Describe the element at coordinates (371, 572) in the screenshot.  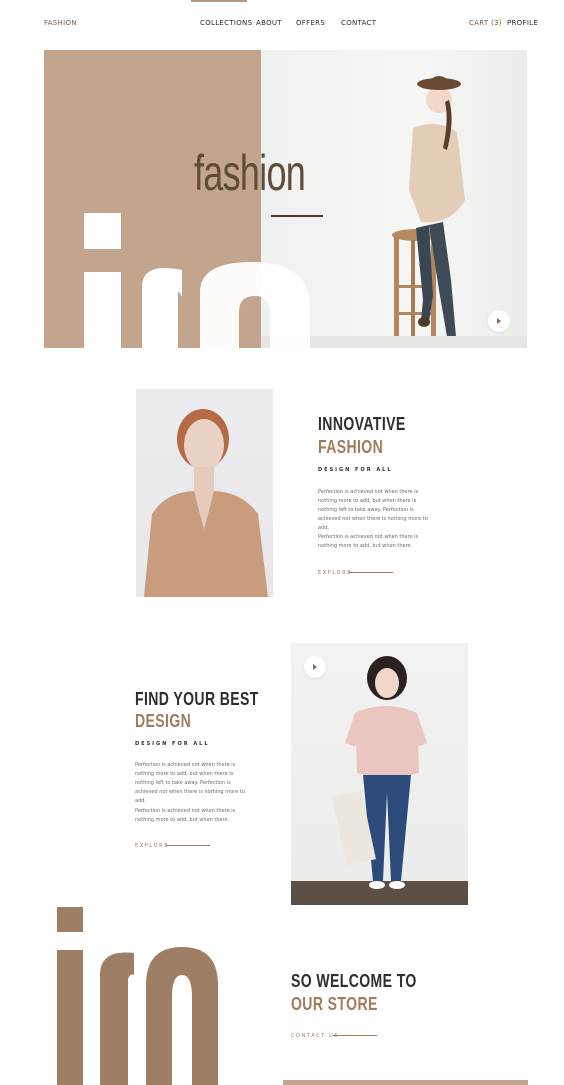
I see `section1-explore-line` at that location.